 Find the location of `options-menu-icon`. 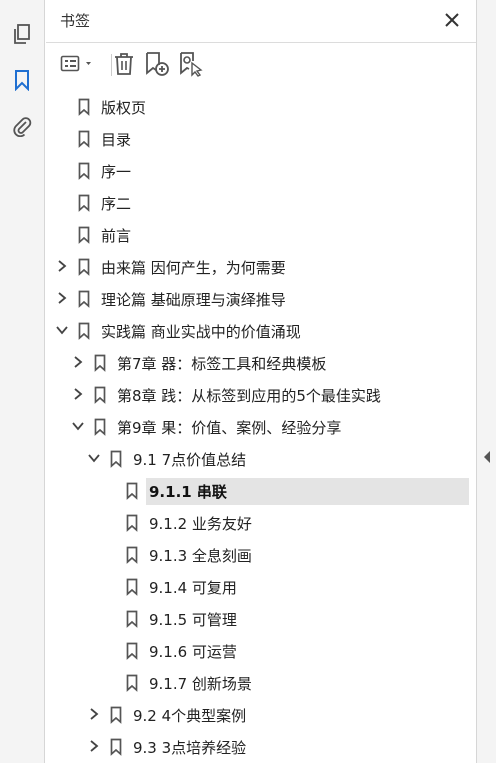

options-menu-icon is located at coordinates (78, 64).